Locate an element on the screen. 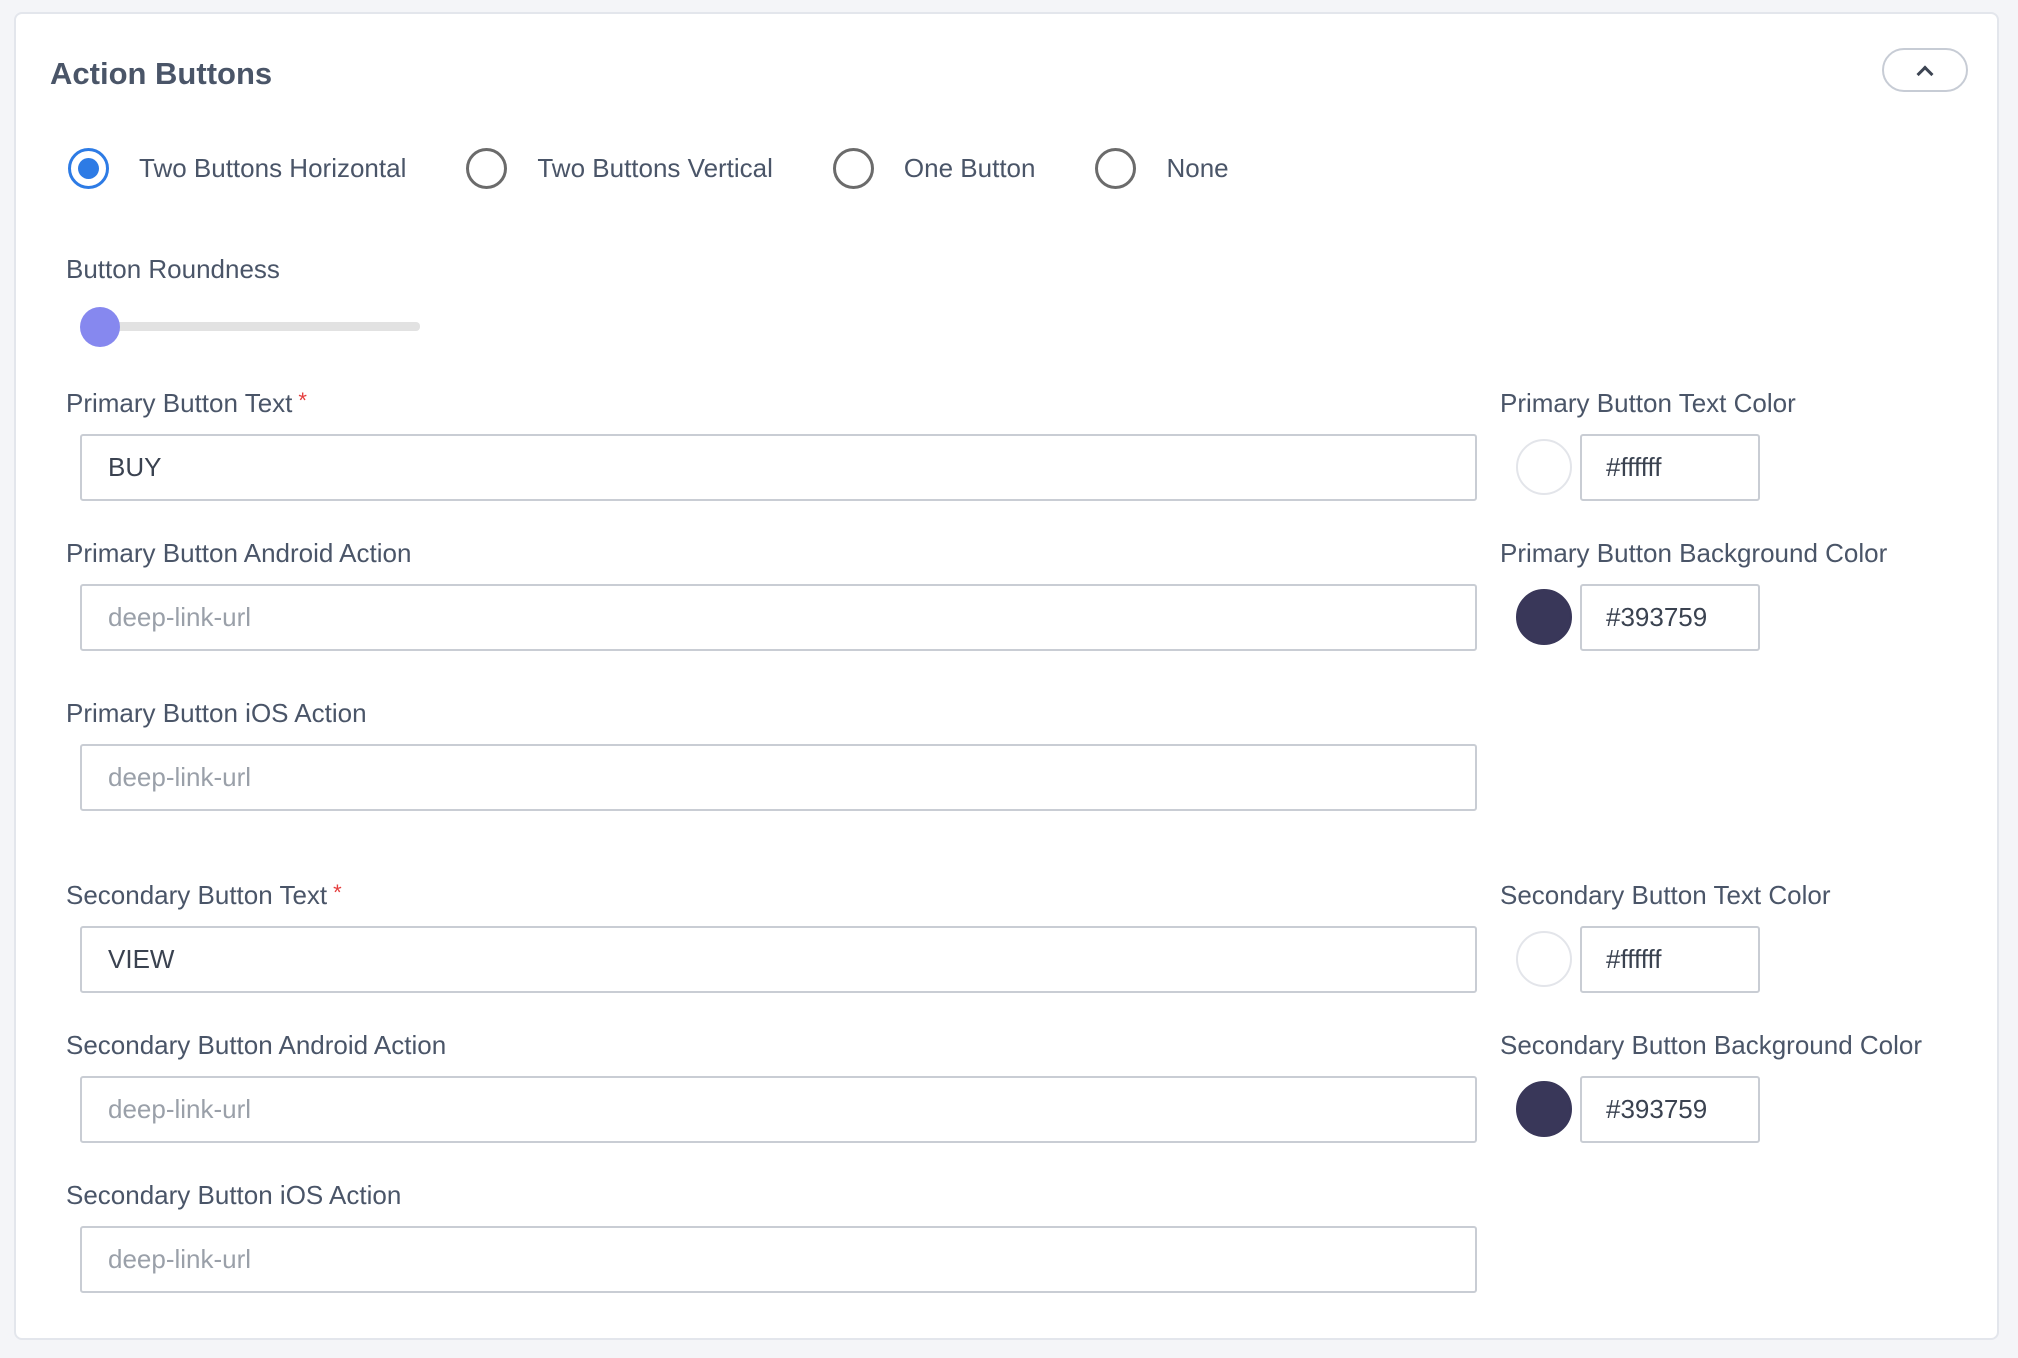 Image resolution: width=2018 pixels, height=1358 pixels. primary-text-label: Primary Button Text * is located at coordinates (186, 403).